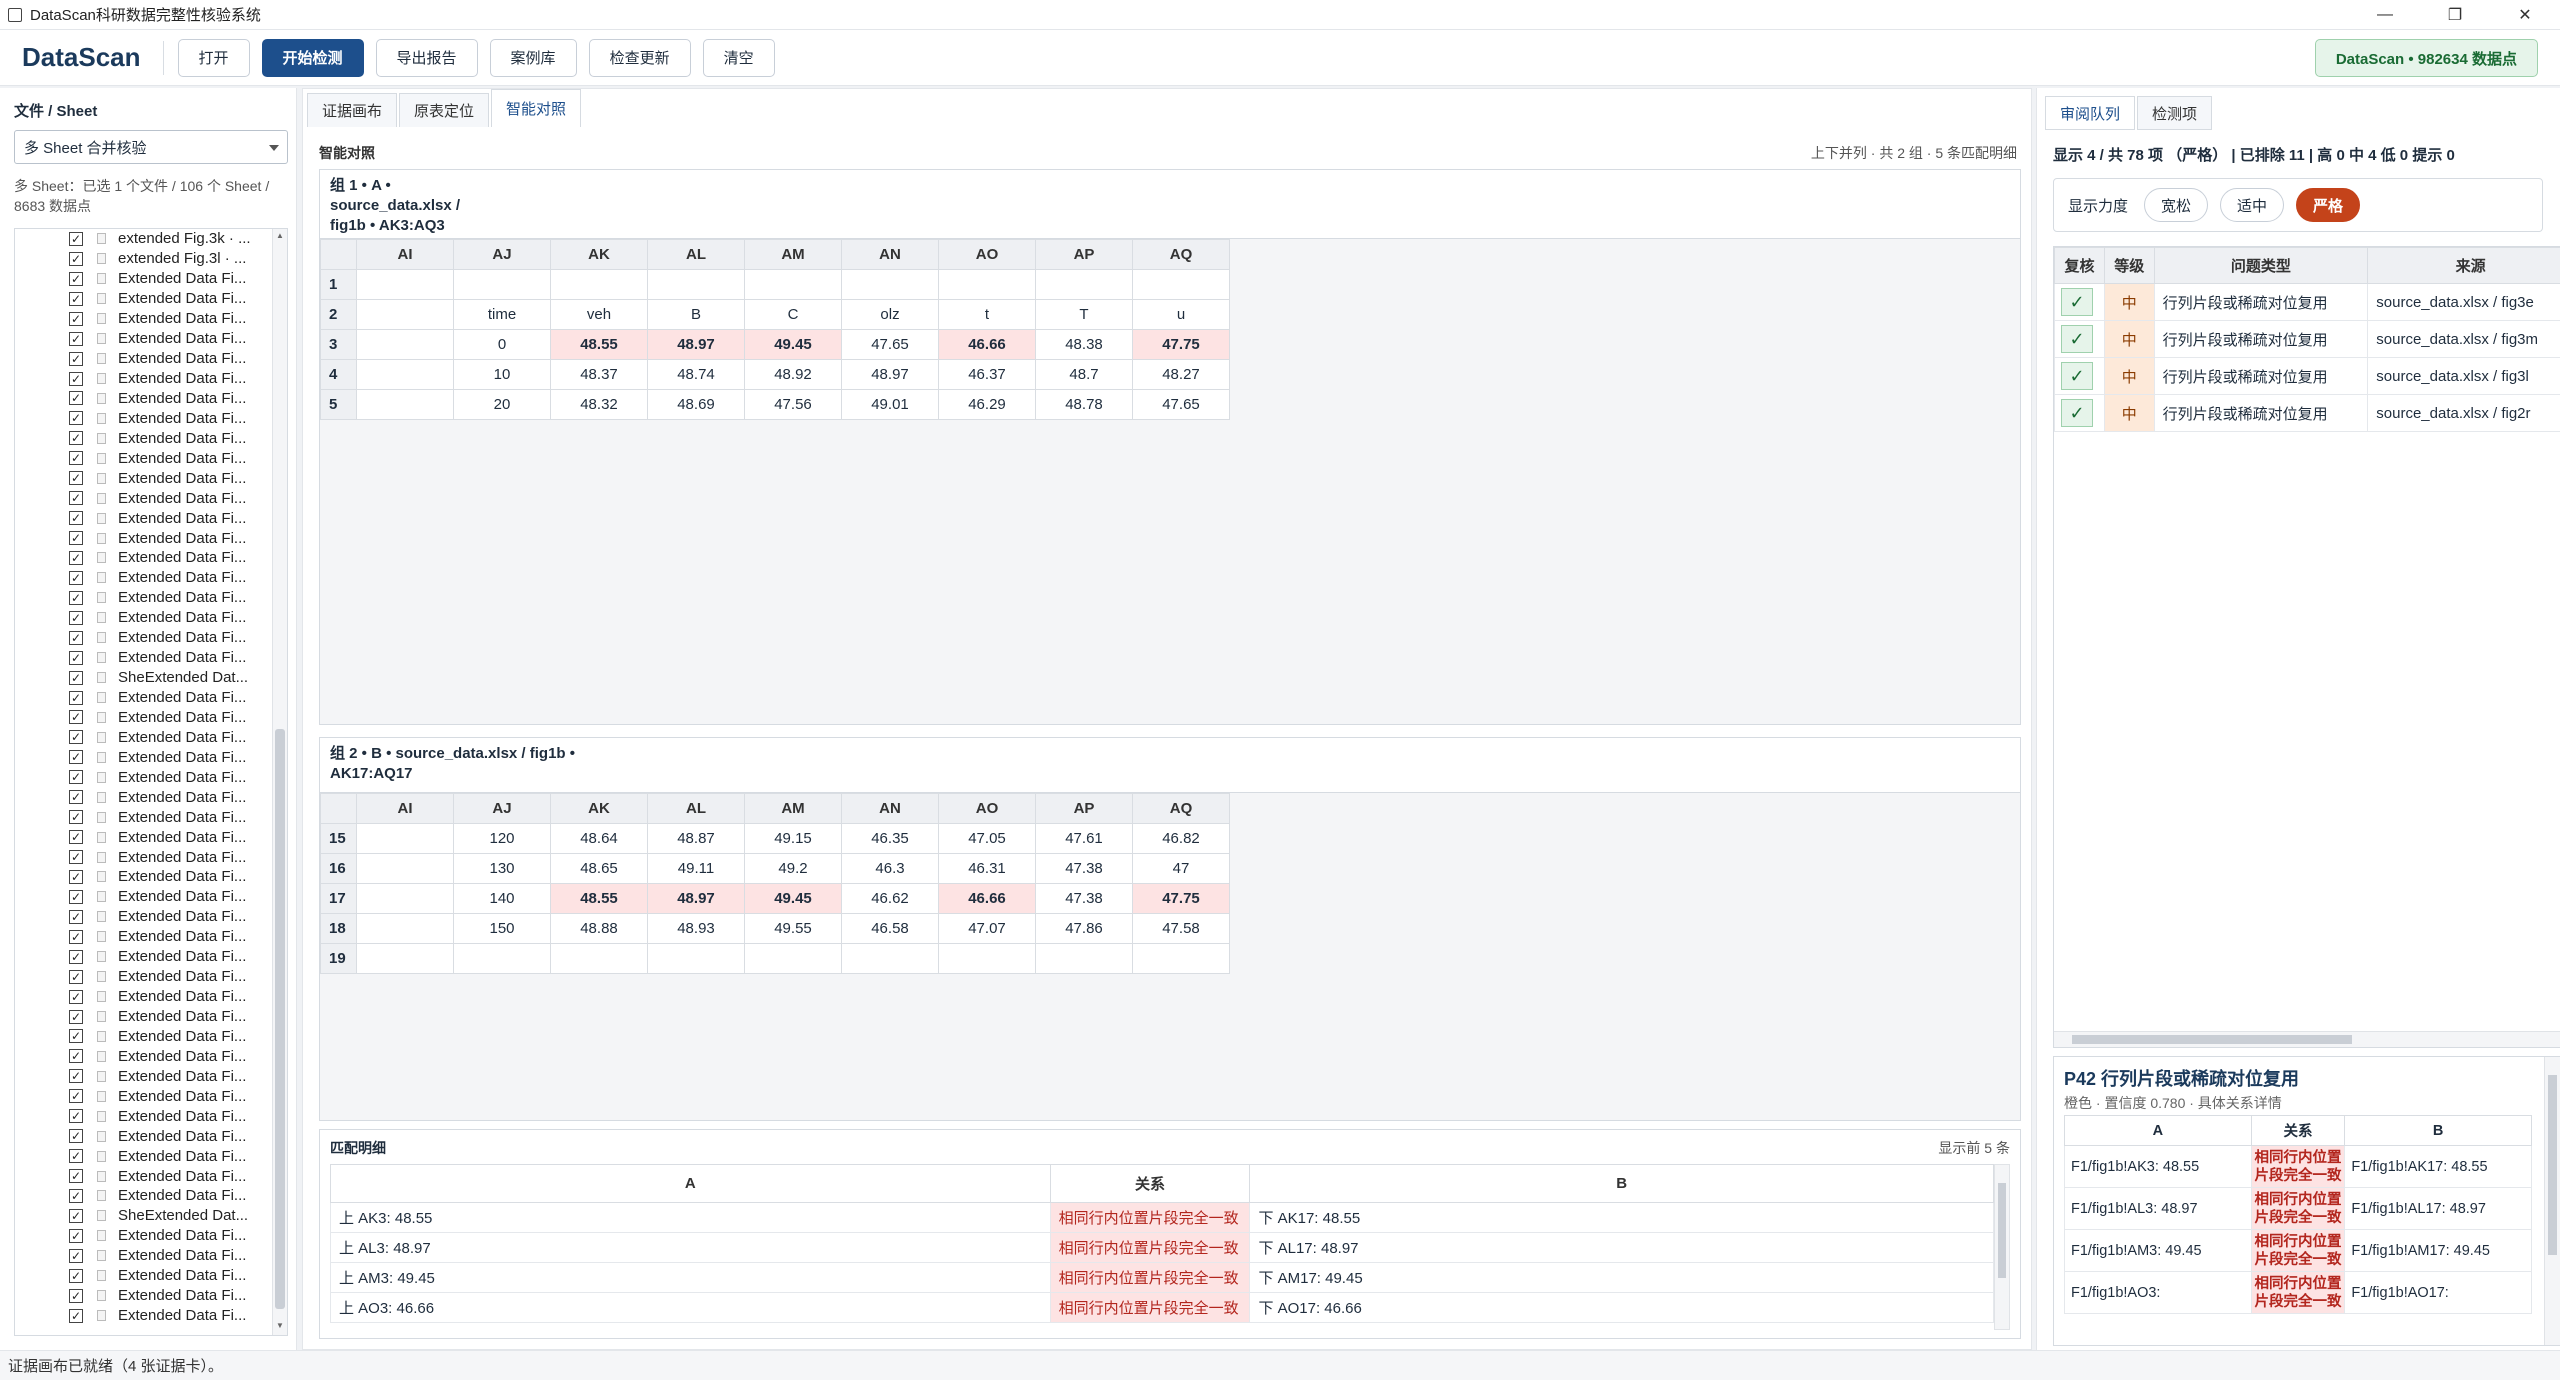  Describe the element at coordinates (2252, 205) in the screenshot. I see `strictness-medium-button: 适中` at that location.